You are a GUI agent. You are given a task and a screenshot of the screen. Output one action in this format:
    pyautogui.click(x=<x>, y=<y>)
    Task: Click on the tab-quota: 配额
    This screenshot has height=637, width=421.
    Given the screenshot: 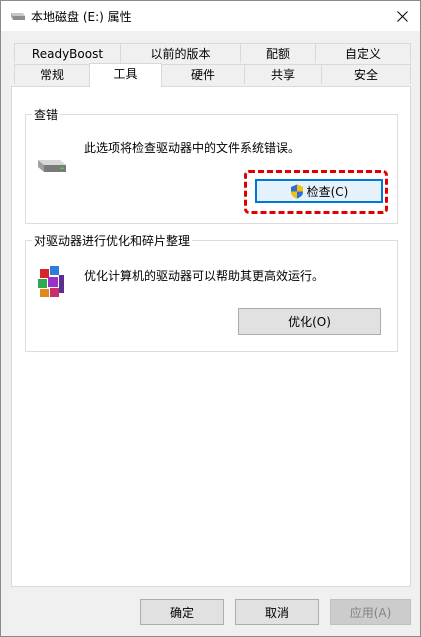 What is the action you would take?
    pyautogui.click(x=278, y=53)
    